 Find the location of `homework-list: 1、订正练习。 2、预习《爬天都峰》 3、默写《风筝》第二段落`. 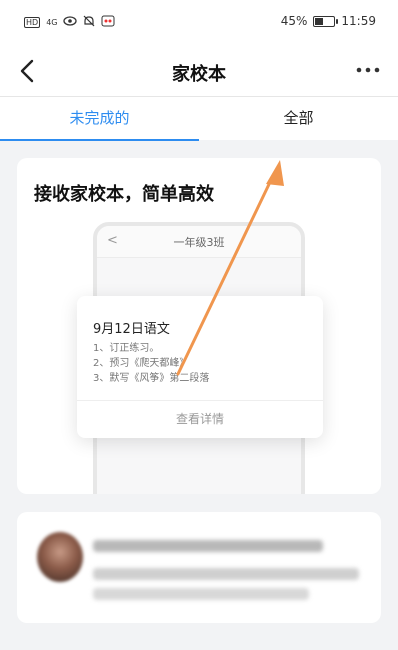

homework-list: 1、订正练习。 2、预习《爬天都峰》 3、默写《风筝》第二段落 is located at coordinates (151, 363).